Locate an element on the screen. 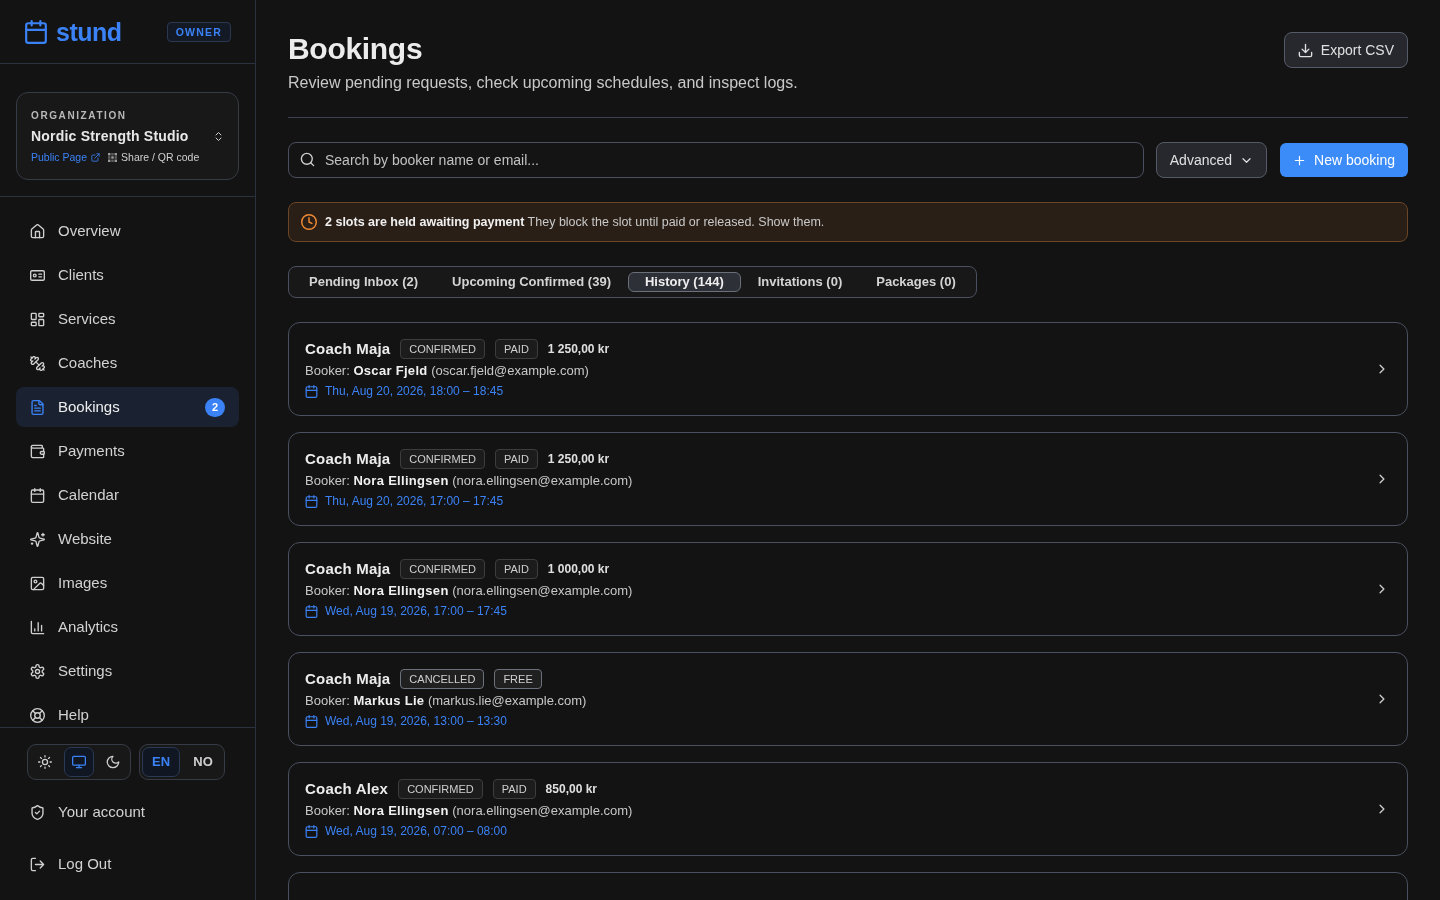 The image size is (1440, 900). export-csv-button: Export CSV is located at coordinates (1345, 50).